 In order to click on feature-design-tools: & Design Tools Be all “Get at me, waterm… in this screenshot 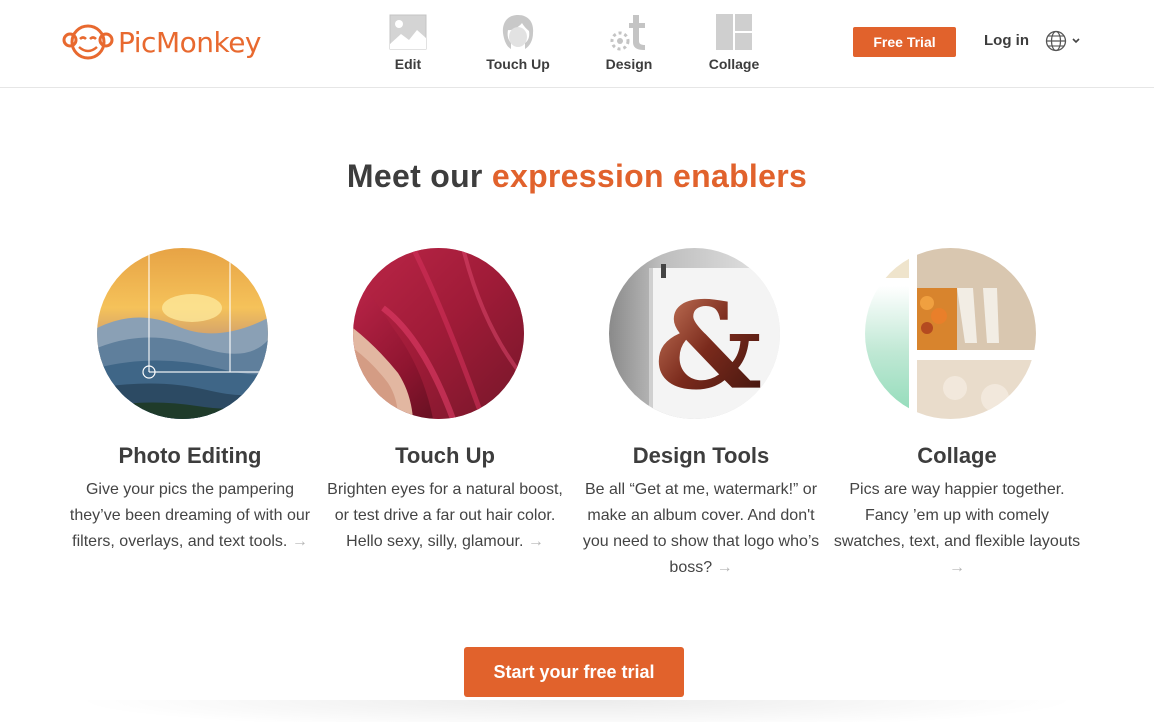, I will do `click(701, 414)`.